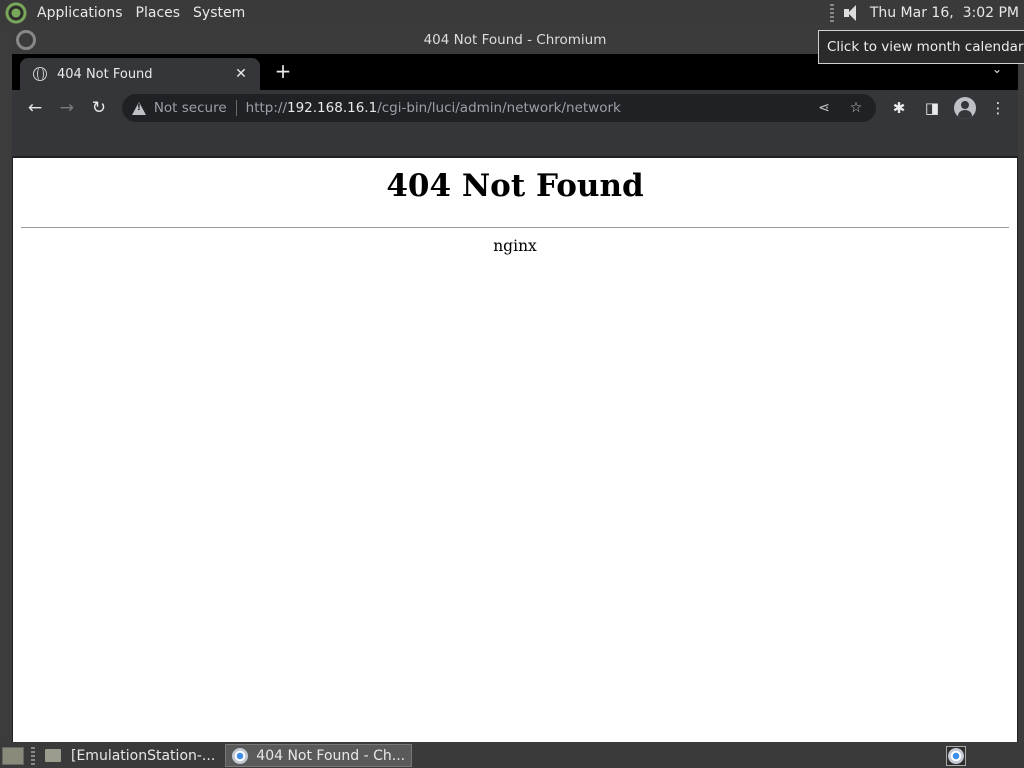 The height and width of the screenshot is (768, 1024). Describe the element at coordinates (899, 108) in the screenshot. I see `extensions-puzzle-icon: ✱` at that location.